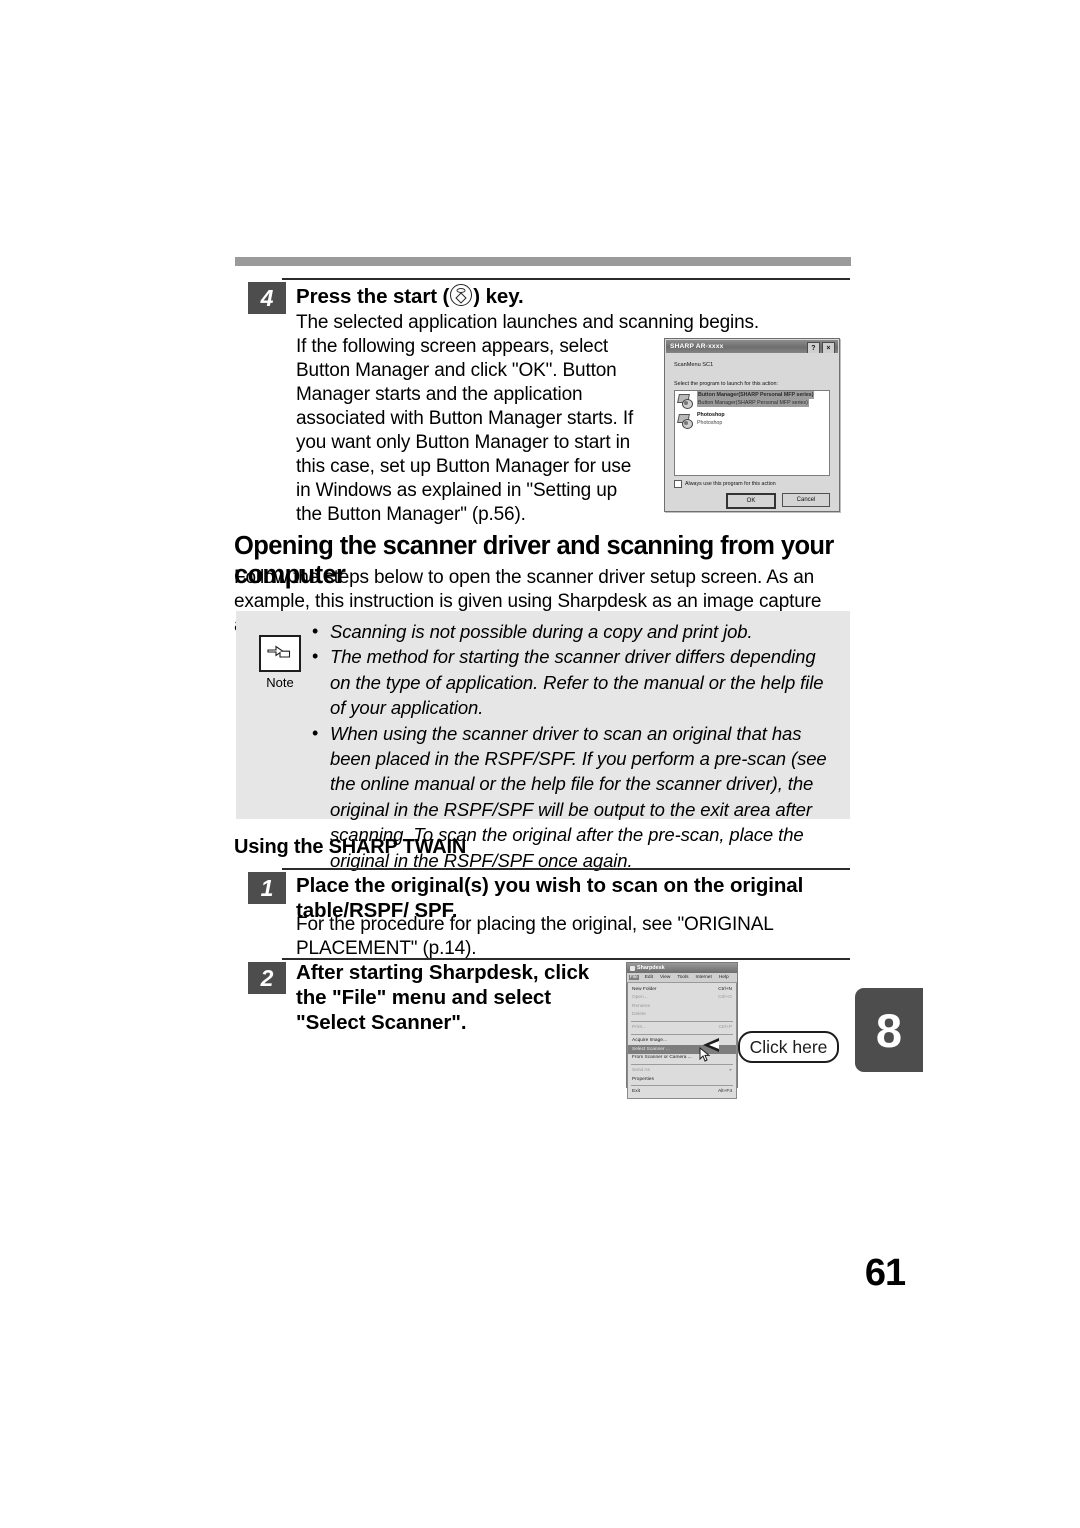 The width and height of the screenshot is (1080, 1528). Describe the element at coordinates (280, 682) in the screenshot. I see `note-label: Note` at that location.